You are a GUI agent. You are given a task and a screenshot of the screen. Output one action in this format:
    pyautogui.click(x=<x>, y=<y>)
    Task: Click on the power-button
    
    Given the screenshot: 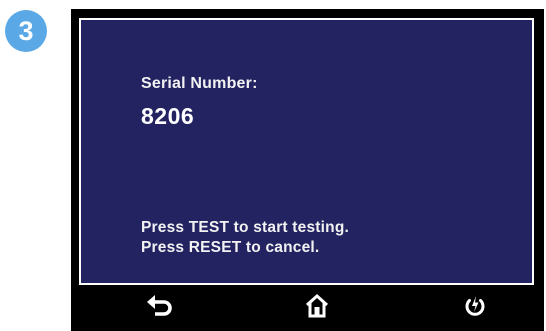 What is the action you would take?
    pyautogui.click(x=475, y=306)
    